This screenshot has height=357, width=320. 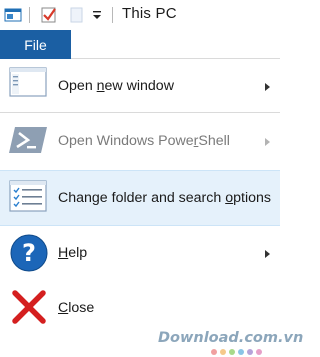 What do you see at coordinates (149, 13) in the screenshot?
I see `window-title: This PC` at bounding box center [149, 13].